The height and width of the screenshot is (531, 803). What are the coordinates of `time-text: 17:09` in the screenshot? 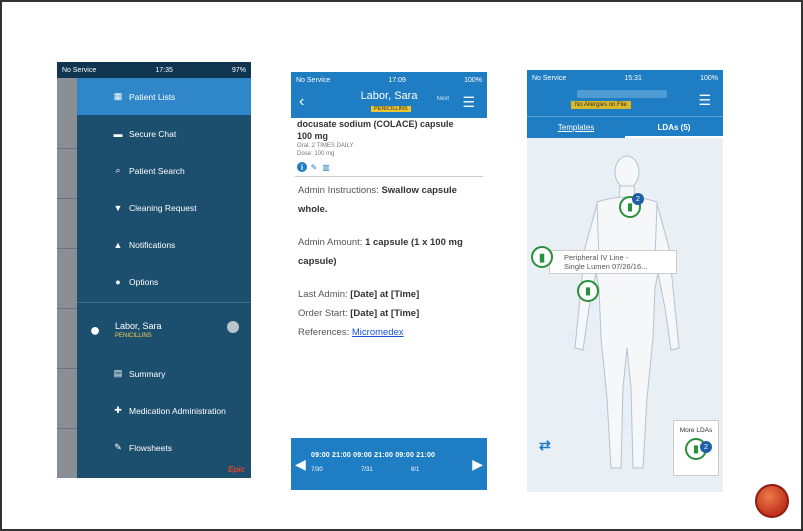 It's located at (397, 80).